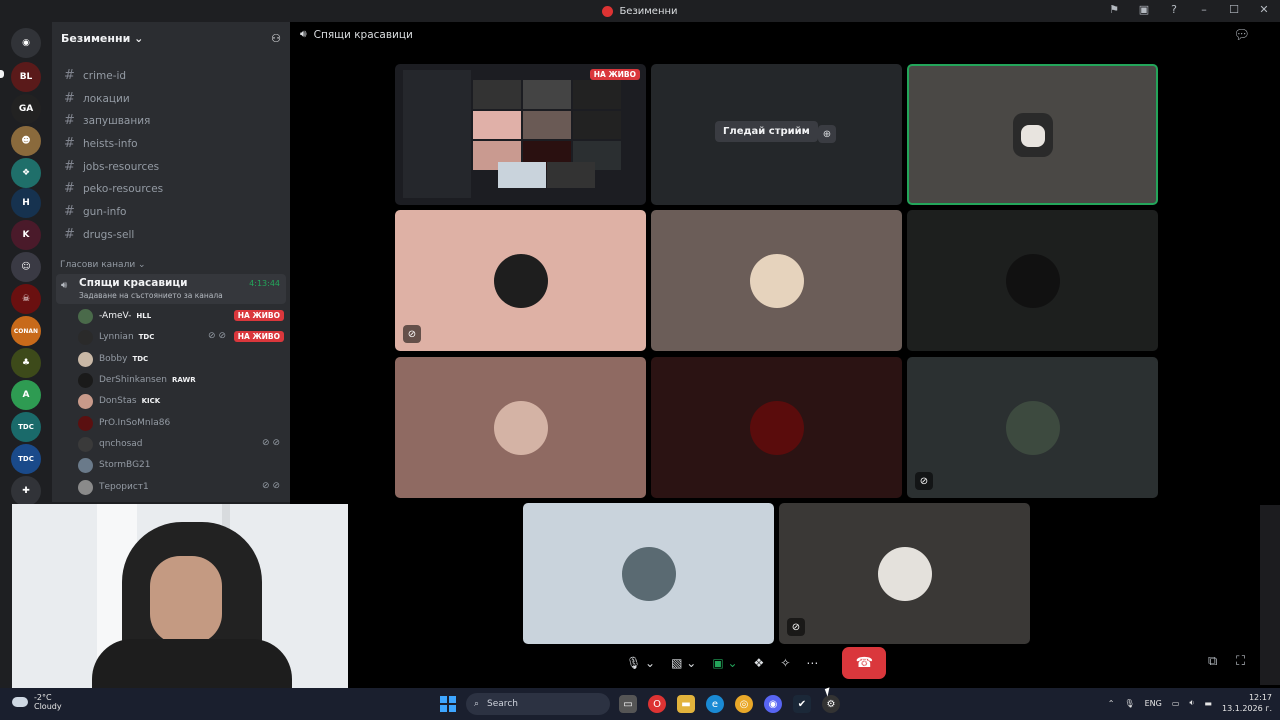 The height and width of the screenshot is (720, 1280). Describe the element at coordinates (683, 663) in the screenshot. I see `camera-off-icon: ▧ ⌄` at that location.